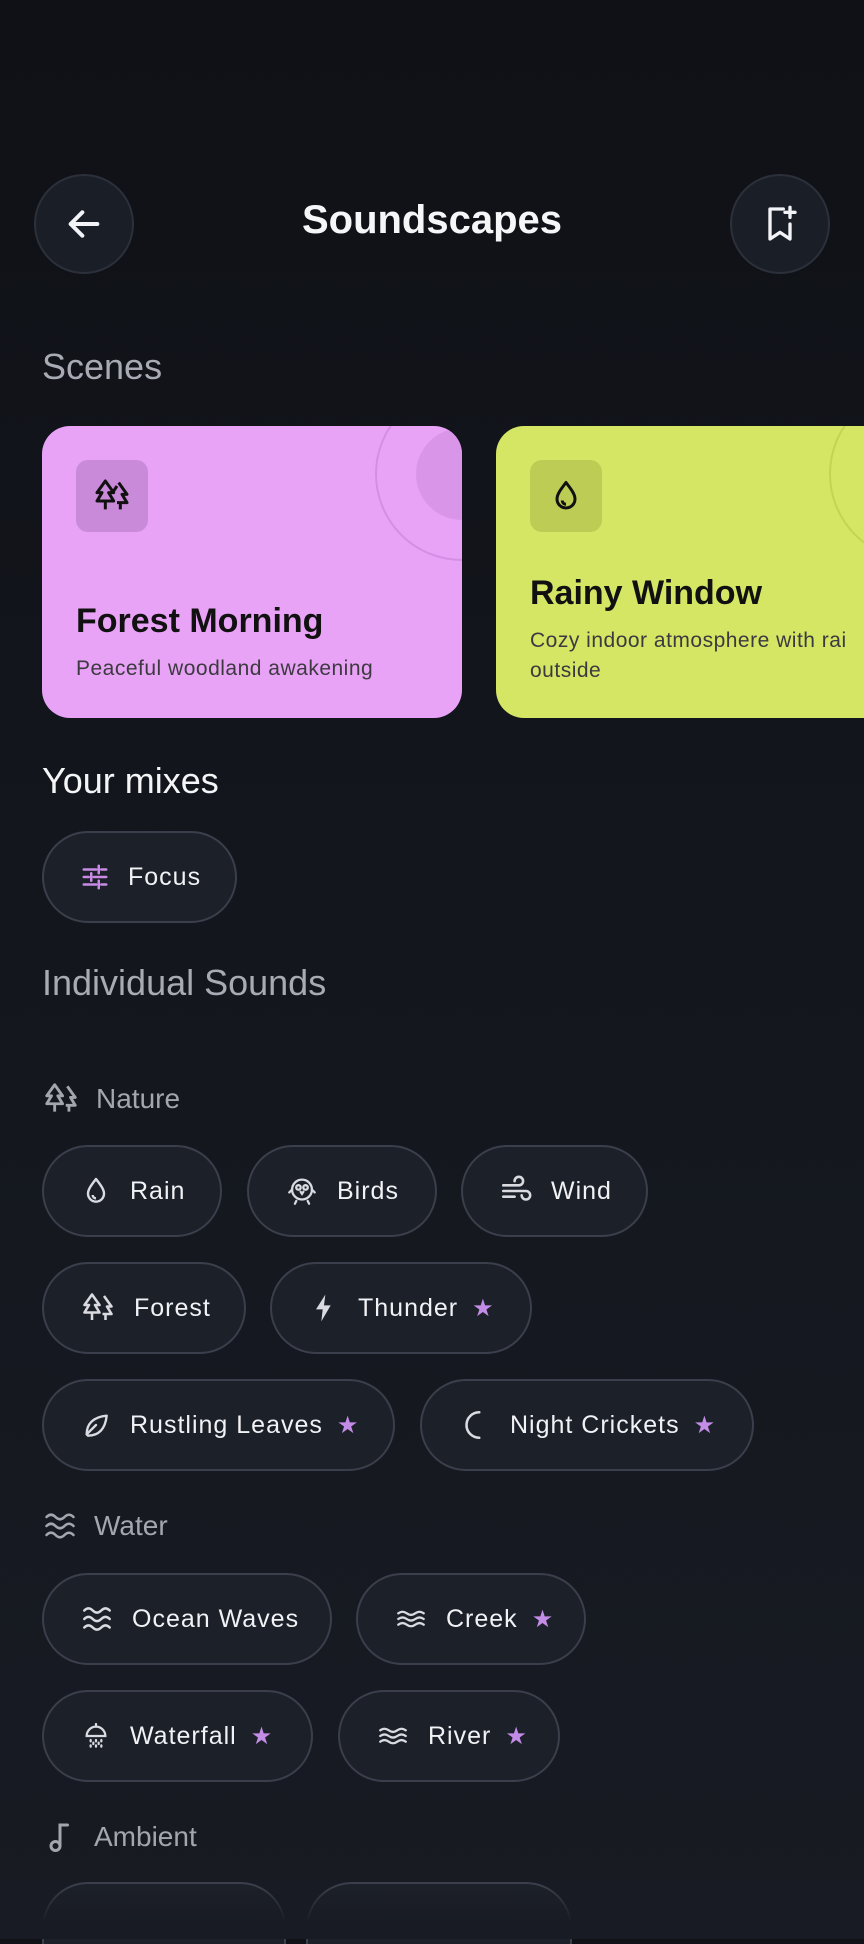 The height and width of the screenshot is (1944, 864). Describe the element at coordinates (138, 1098) in the screenshot. I see `category-label: Nature` at that location.